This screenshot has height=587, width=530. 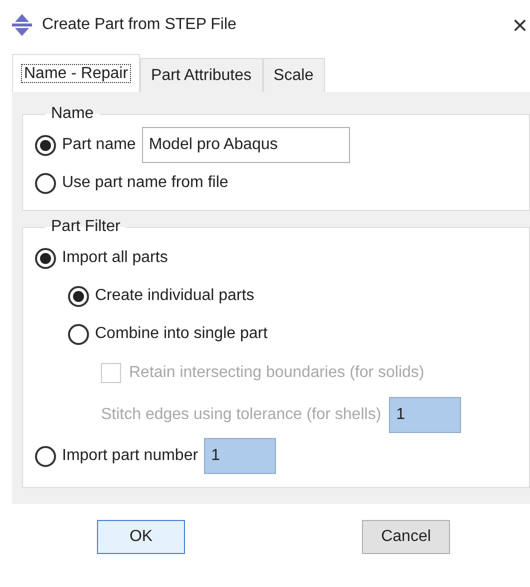 I want to click on option-label: Import all parts, so click(x=115, y=258).